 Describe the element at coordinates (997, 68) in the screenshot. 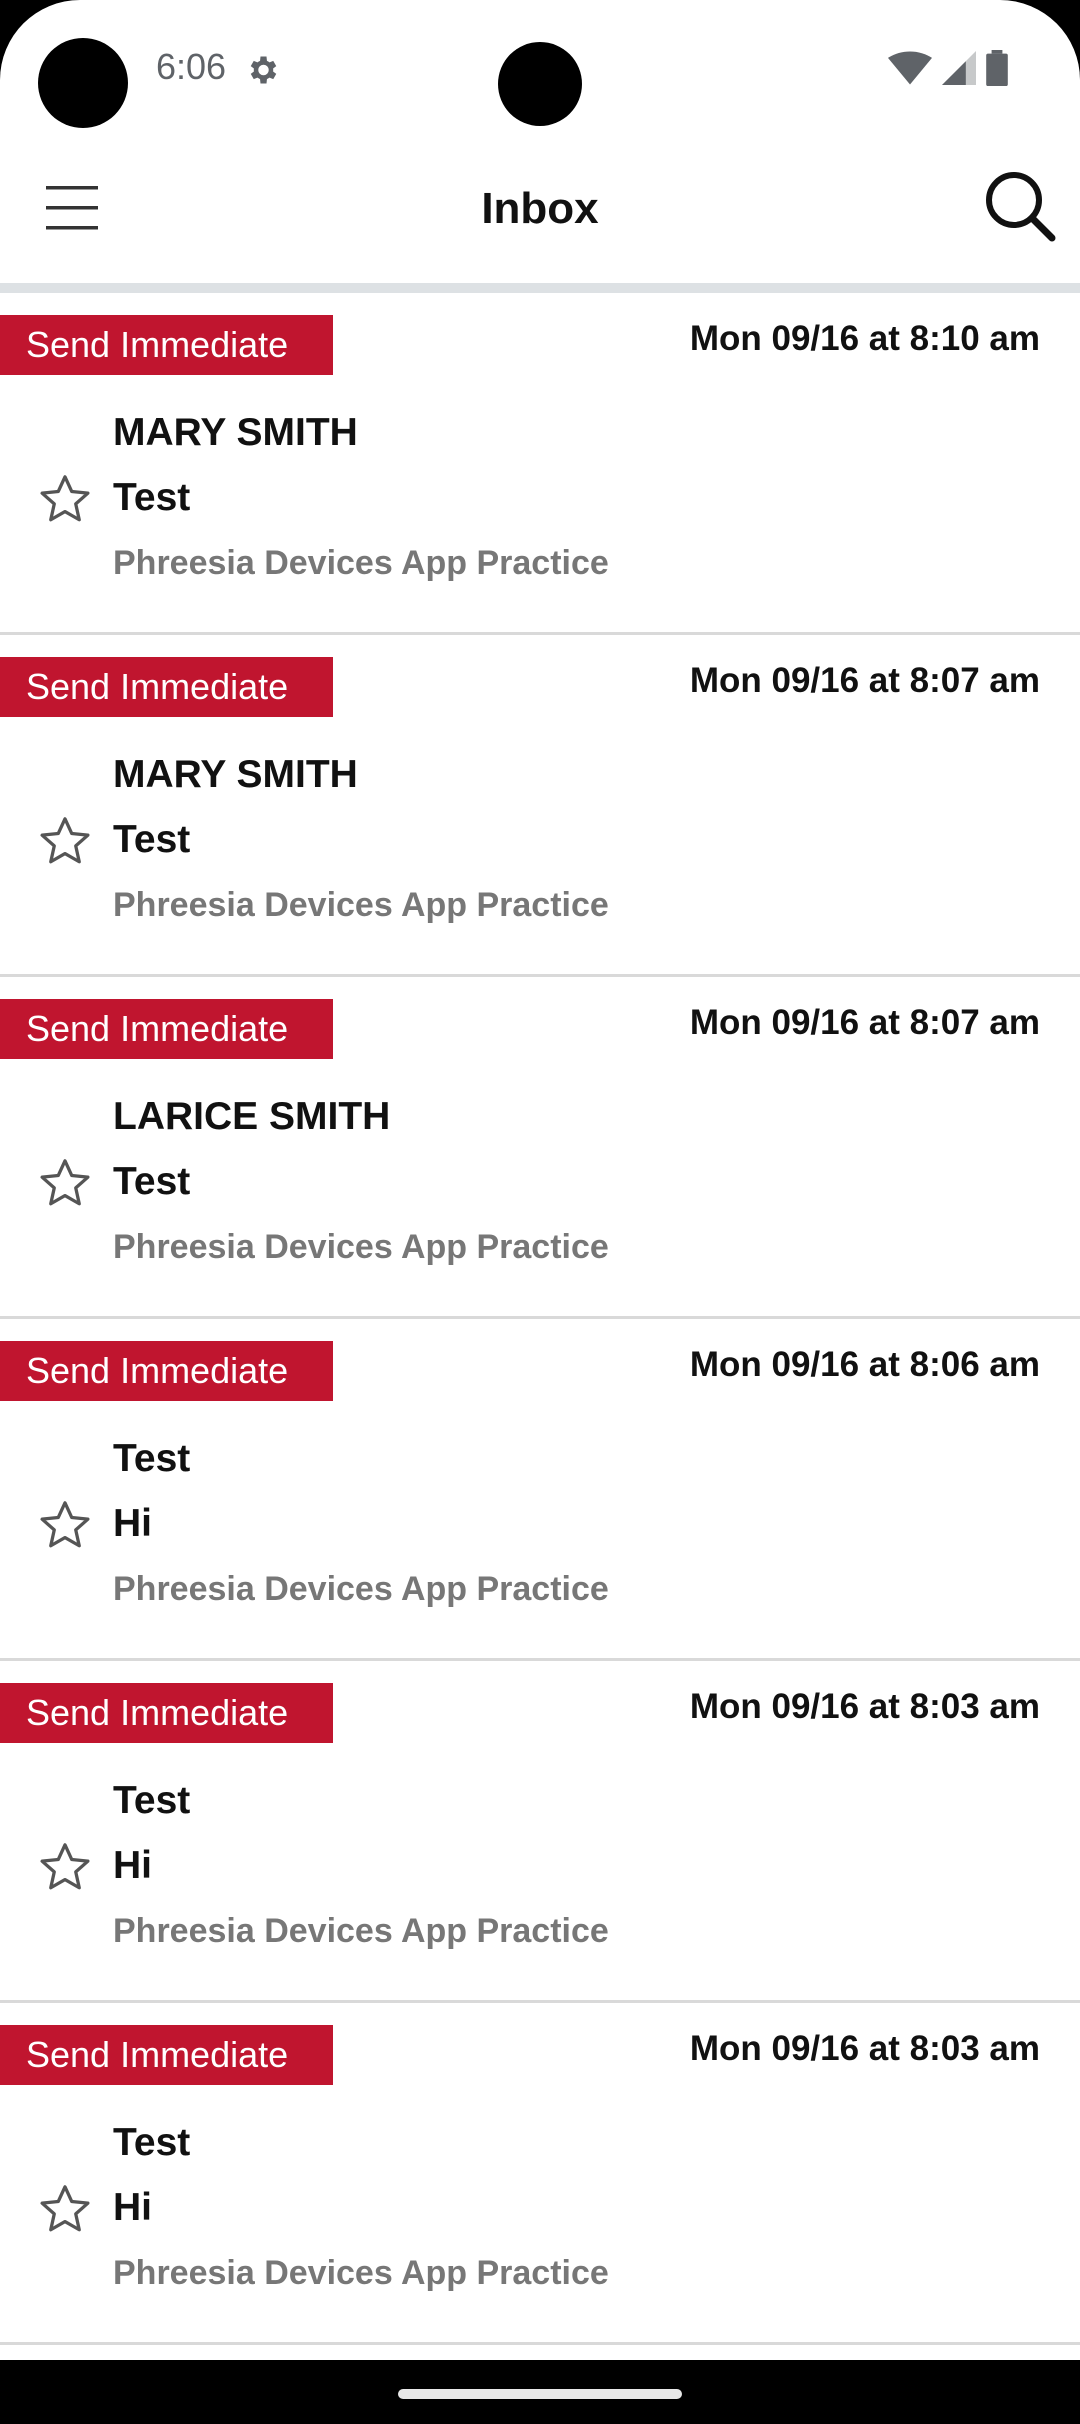

I see `battery-icon` at that location.